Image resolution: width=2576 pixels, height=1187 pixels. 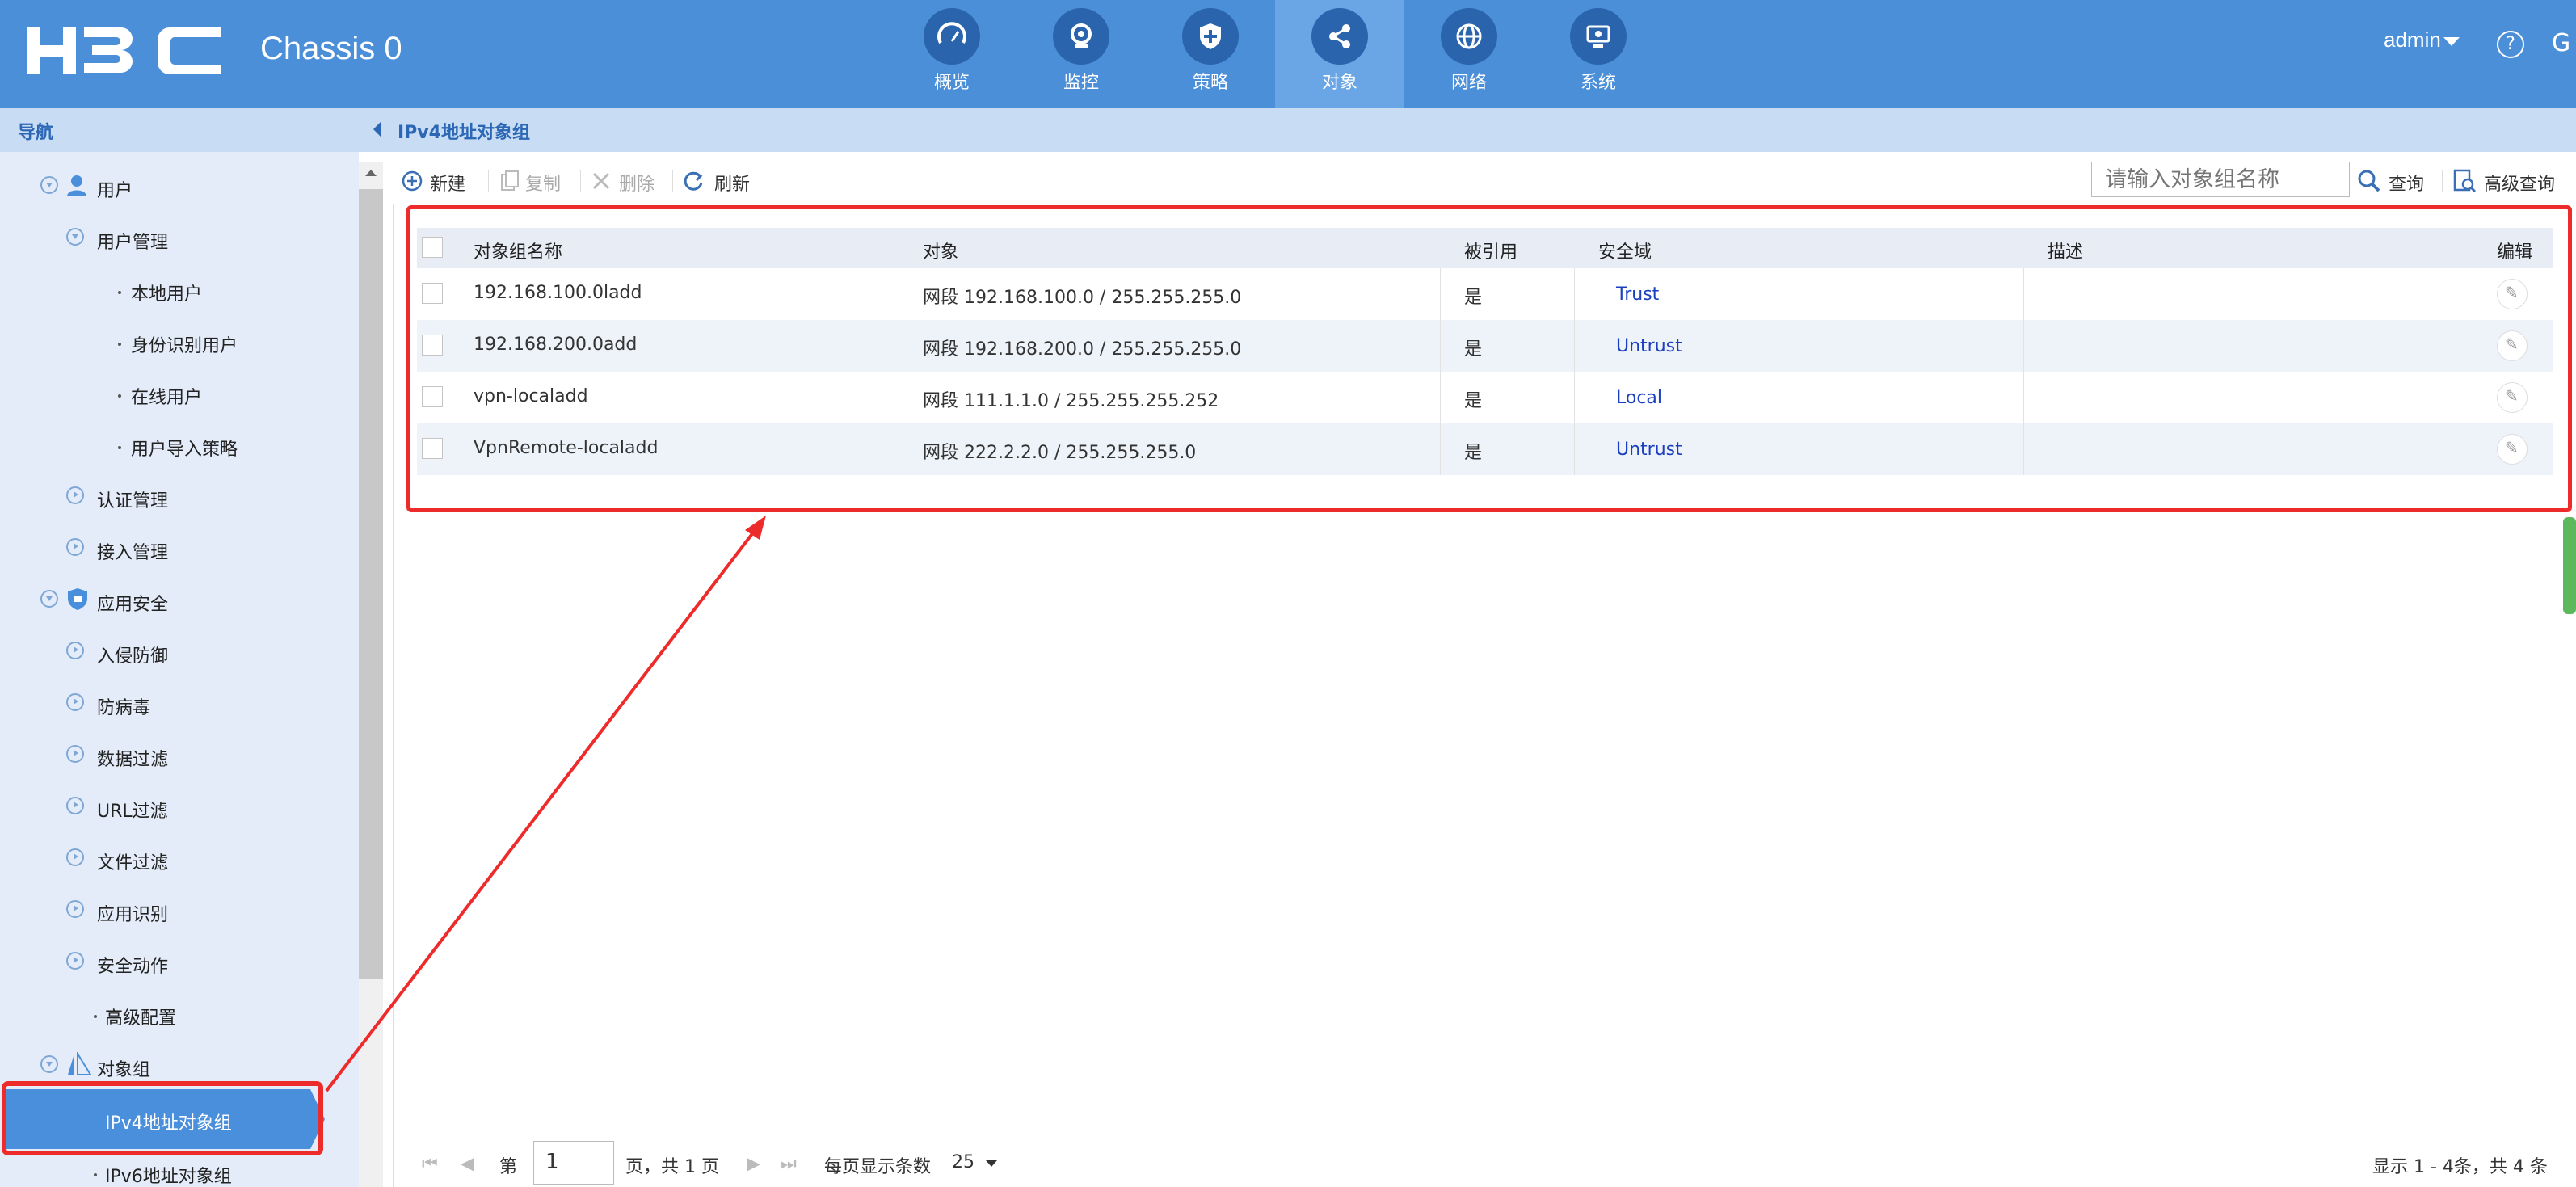 What do you see at coordinates (601, 181) in the screenshot?
I see `delete-icon` at bounding box center [601, 181].